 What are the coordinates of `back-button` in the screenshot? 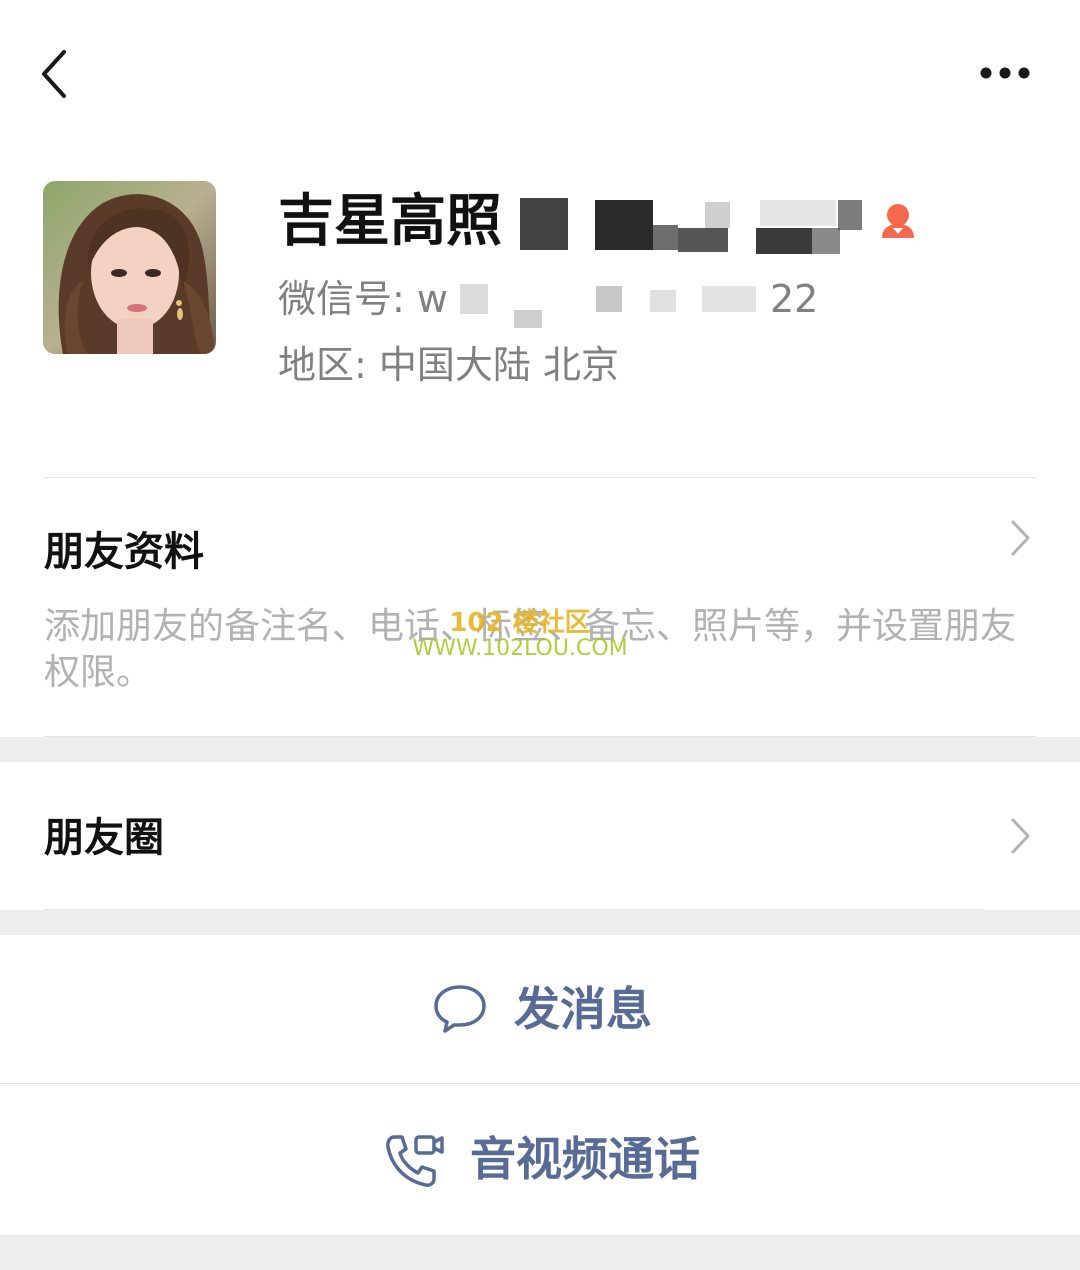 It's located at (56, 74).